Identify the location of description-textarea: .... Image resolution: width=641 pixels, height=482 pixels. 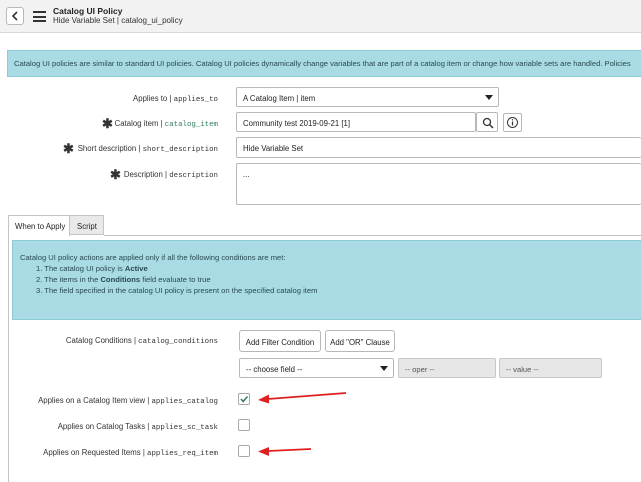
(438, 184).